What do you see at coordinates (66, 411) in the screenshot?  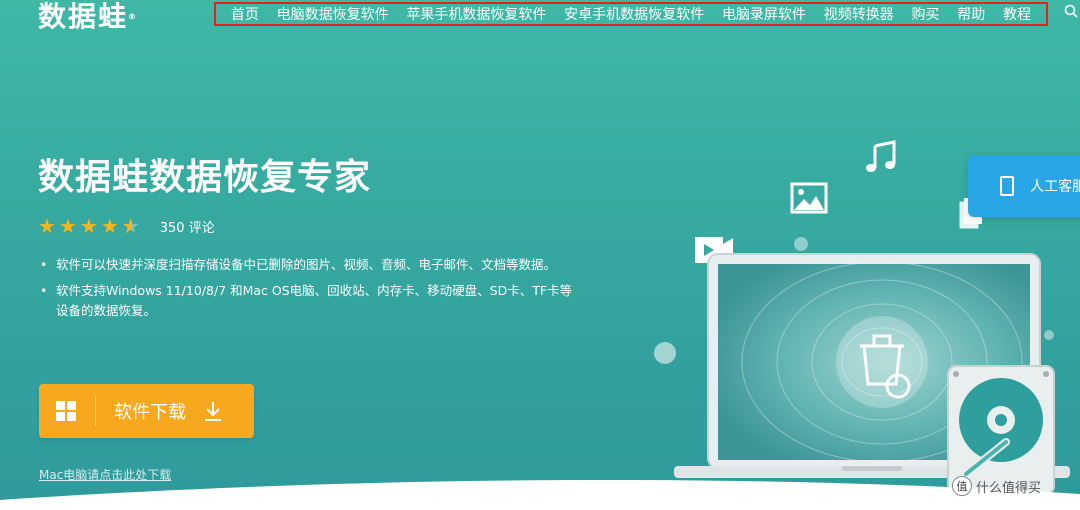 I see `windows-icon` at bounding box center [66, 411].